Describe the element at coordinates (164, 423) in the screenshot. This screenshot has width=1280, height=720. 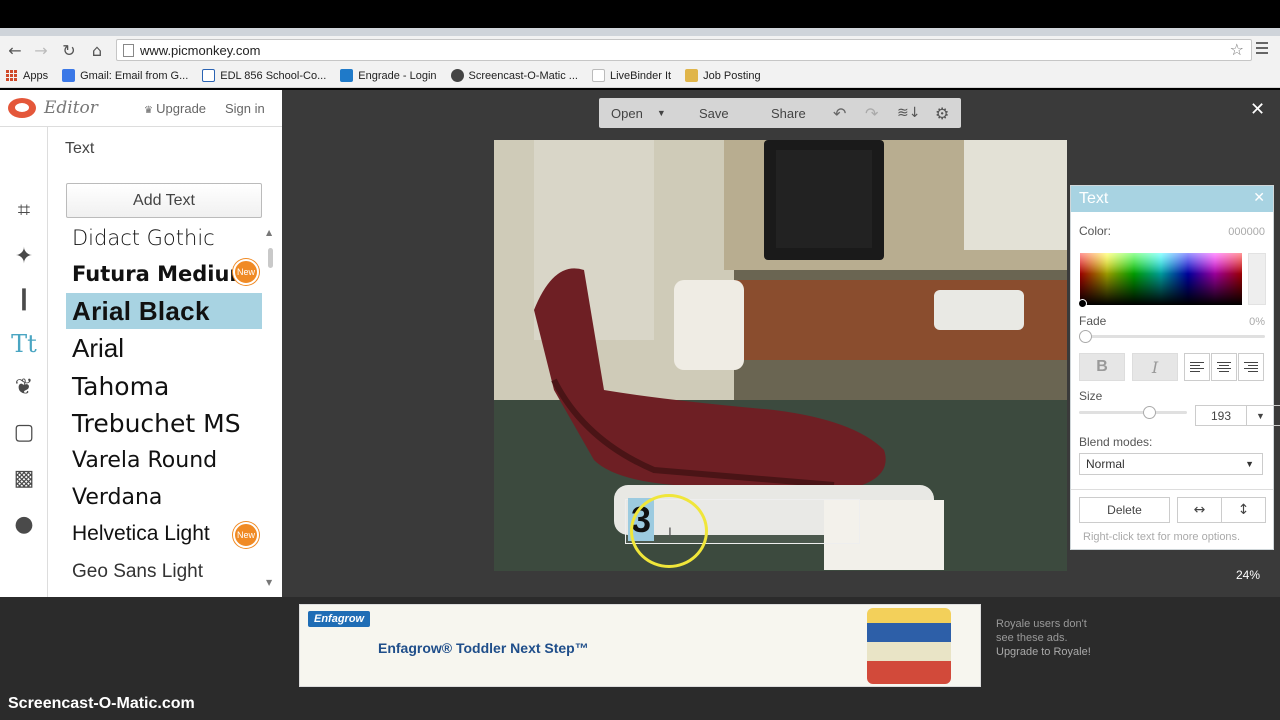
I see `font-item-trebuchet-ms: Trebuchet MS` at that location.